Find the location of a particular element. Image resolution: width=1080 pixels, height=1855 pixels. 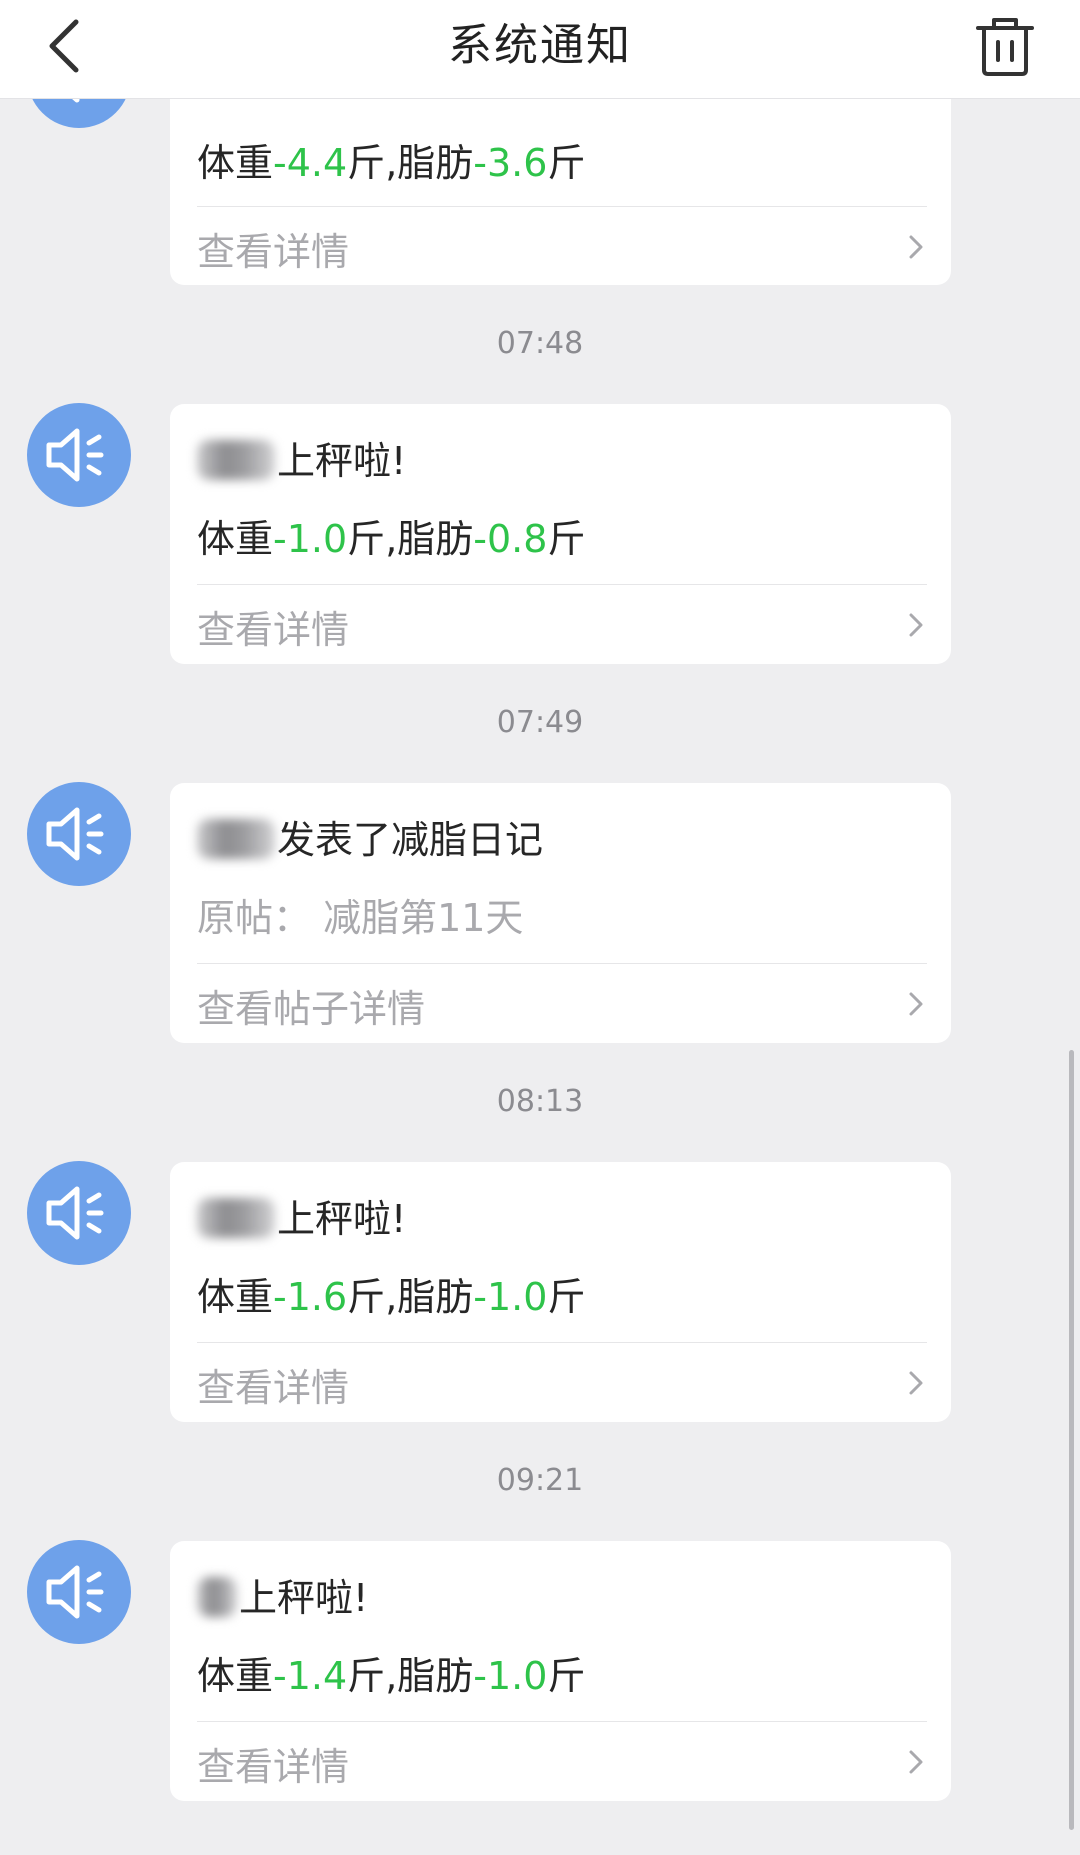

page-title: 系统通知 is located at coordinates (540, 45).